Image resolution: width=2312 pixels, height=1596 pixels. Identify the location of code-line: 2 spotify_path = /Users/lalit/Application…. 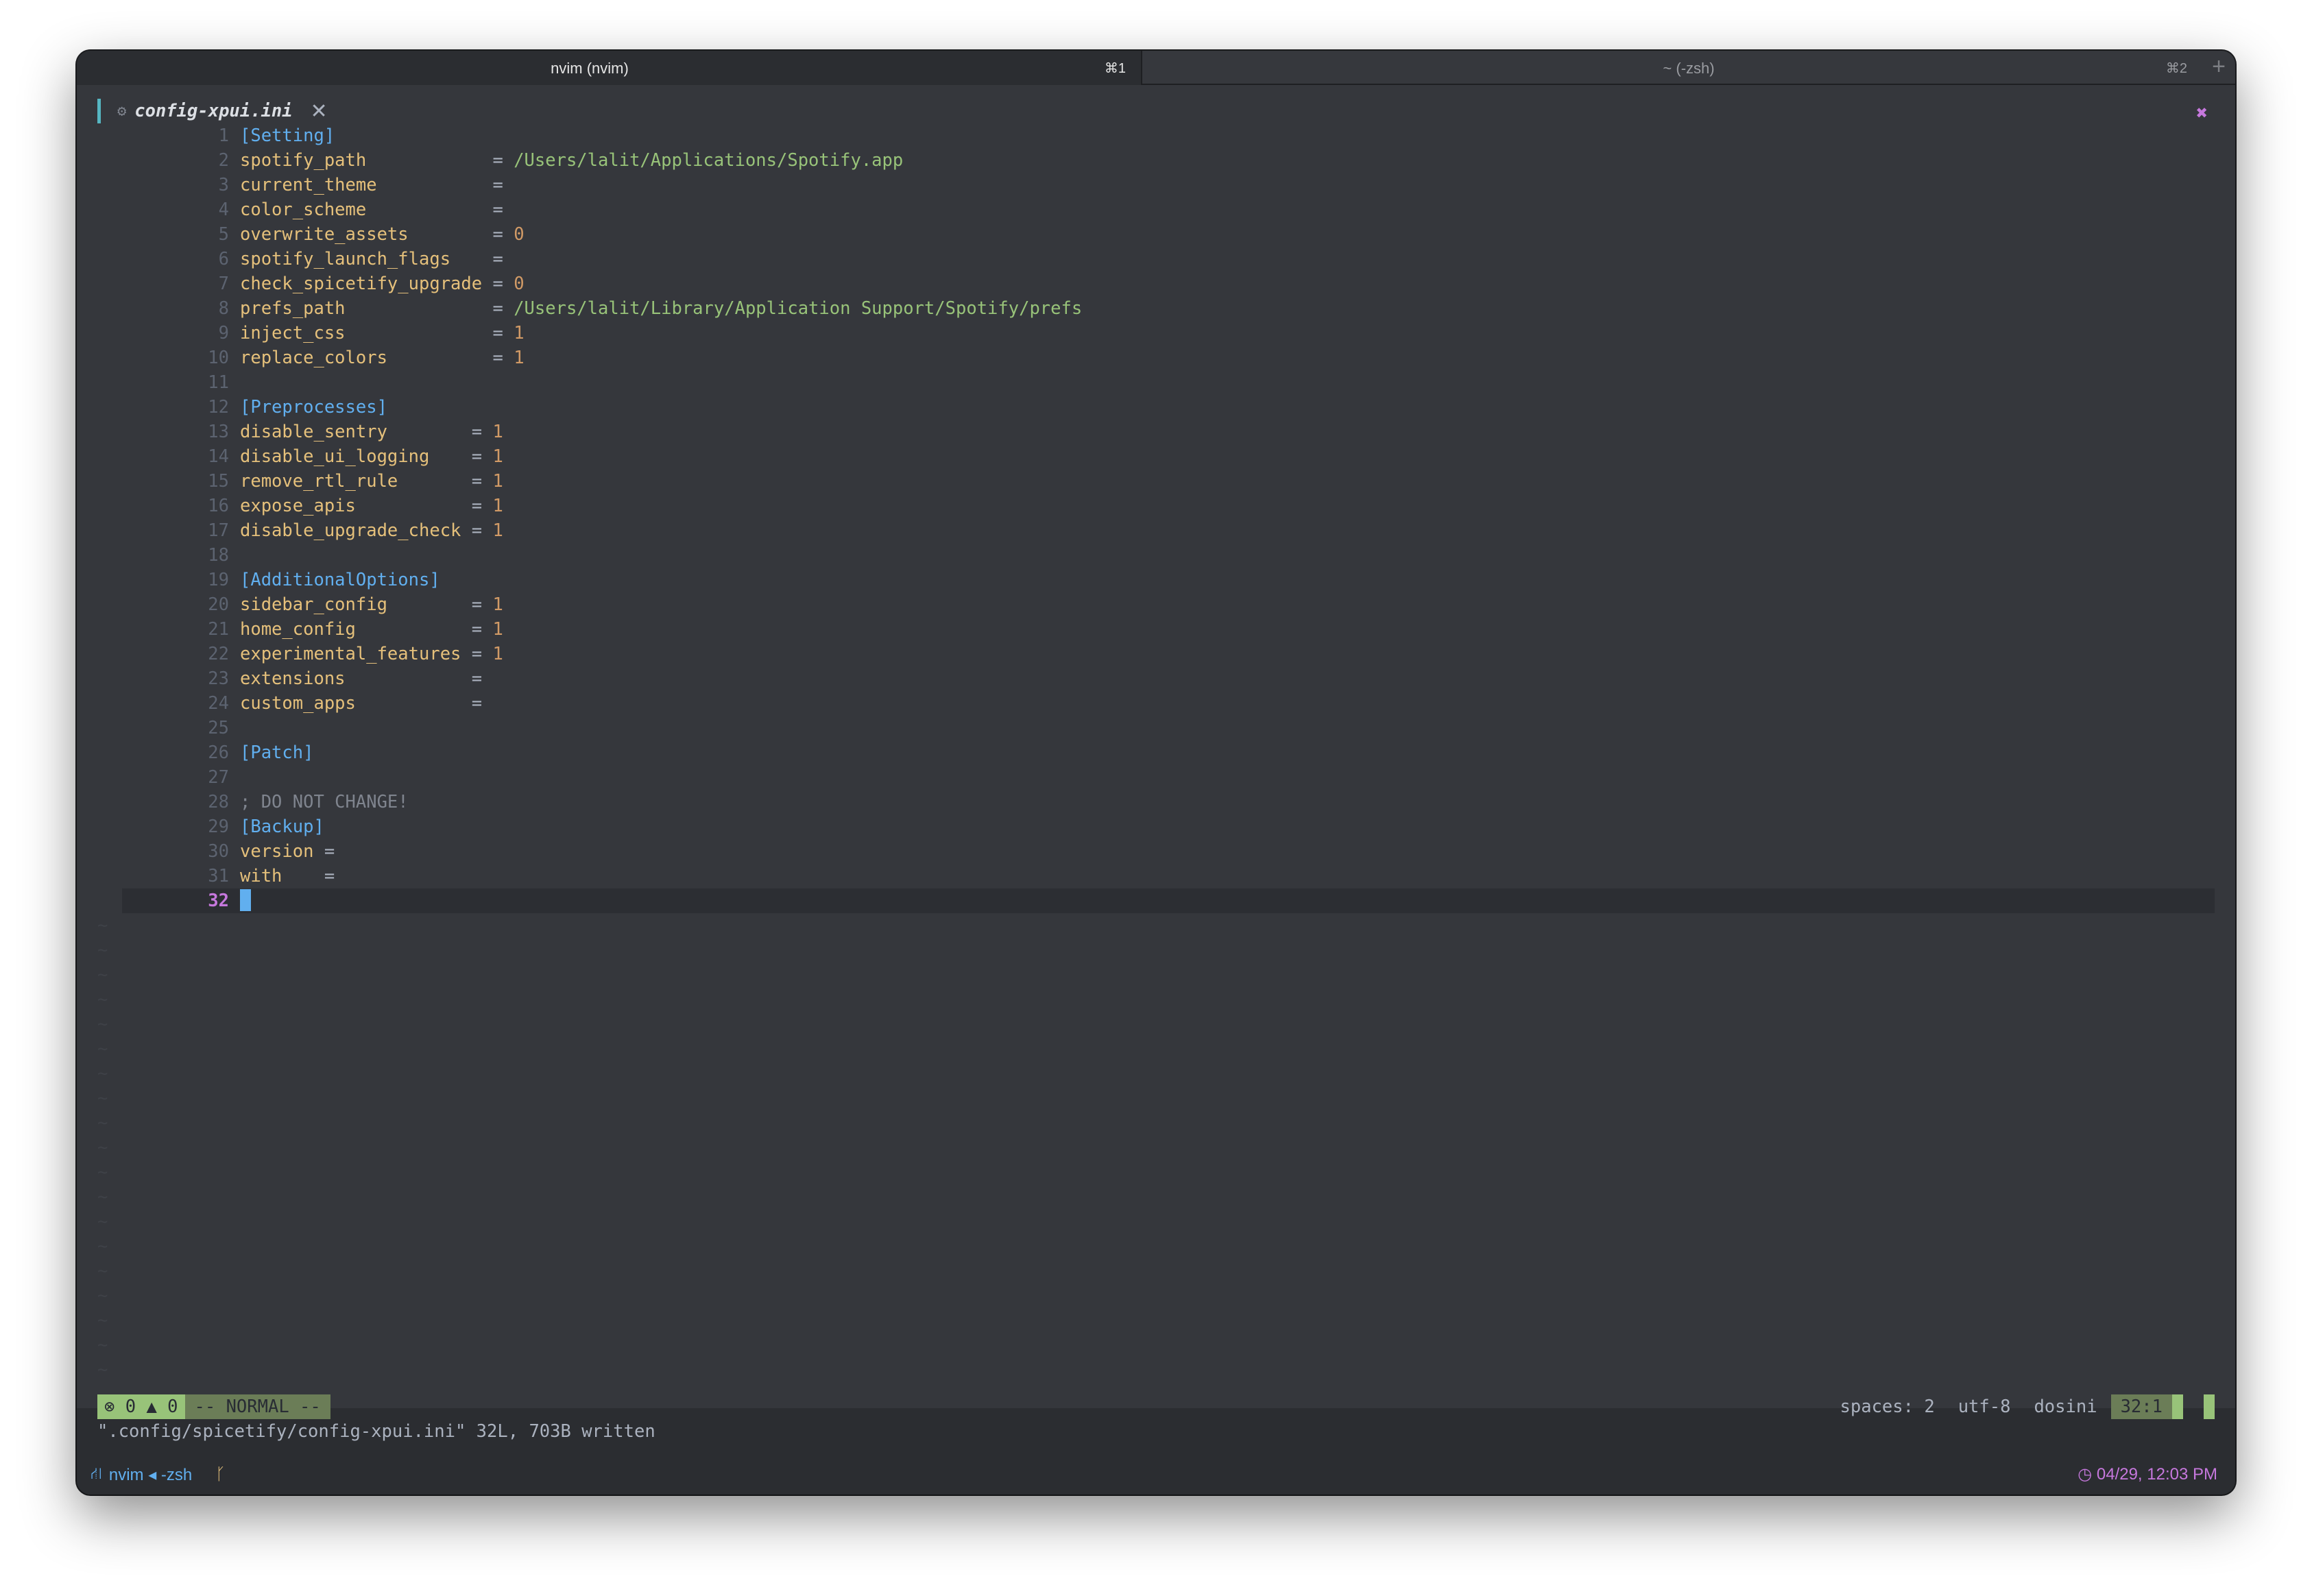
(1156, 160).